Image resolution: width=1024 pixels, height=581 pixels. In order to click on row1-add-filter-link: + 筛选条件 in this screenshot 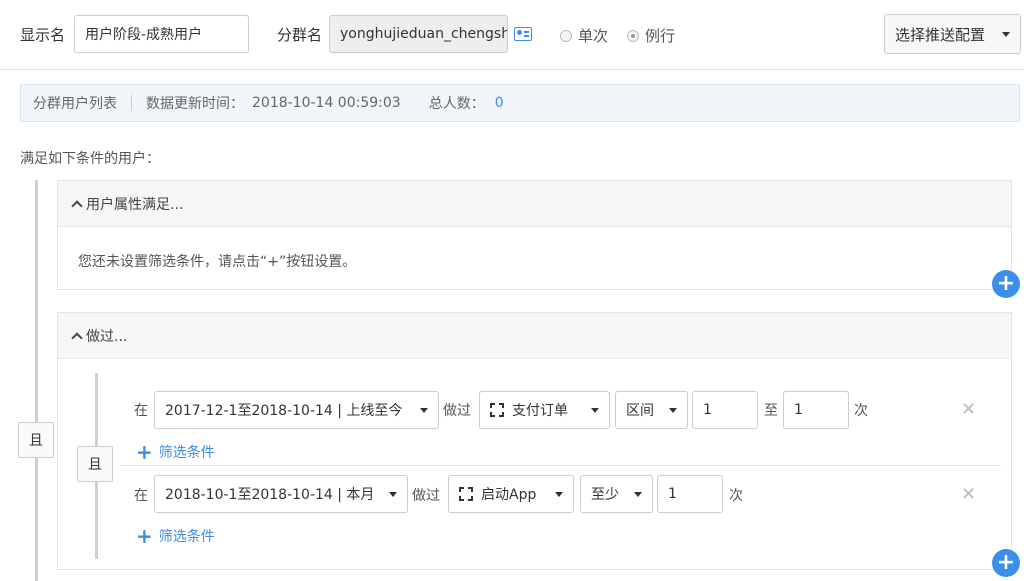, I will do `click(175, 452)`.